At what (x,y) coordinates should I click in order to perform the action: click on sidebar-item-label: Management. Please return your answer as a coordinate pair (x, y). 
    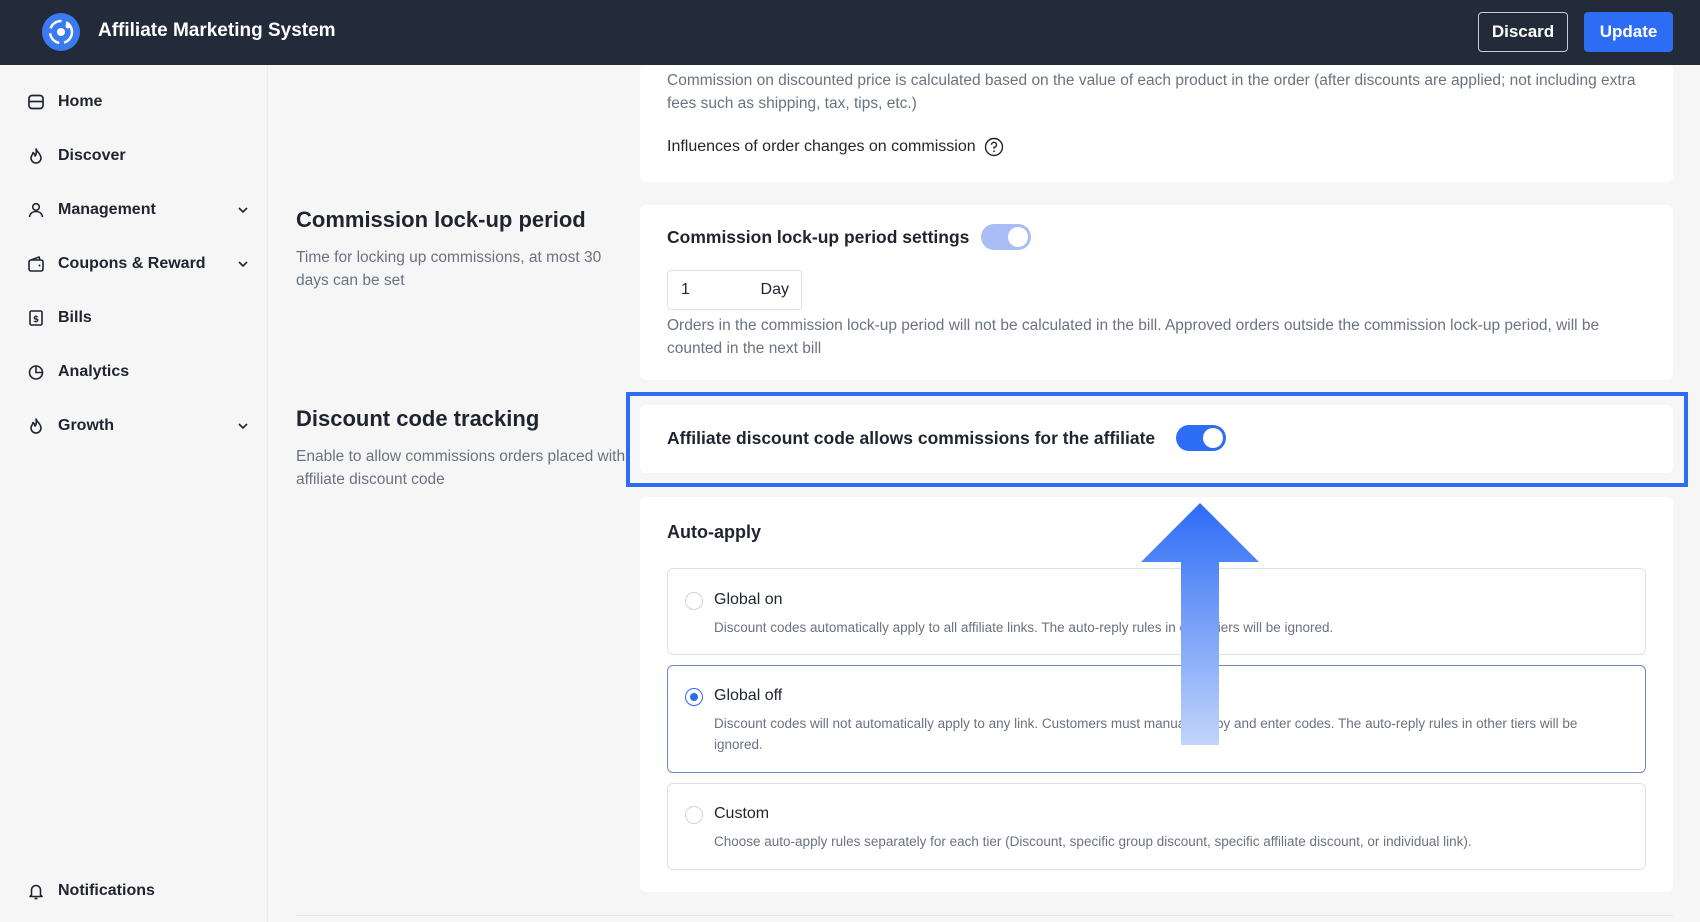
    Looking at the image, I should click on (107, 209).